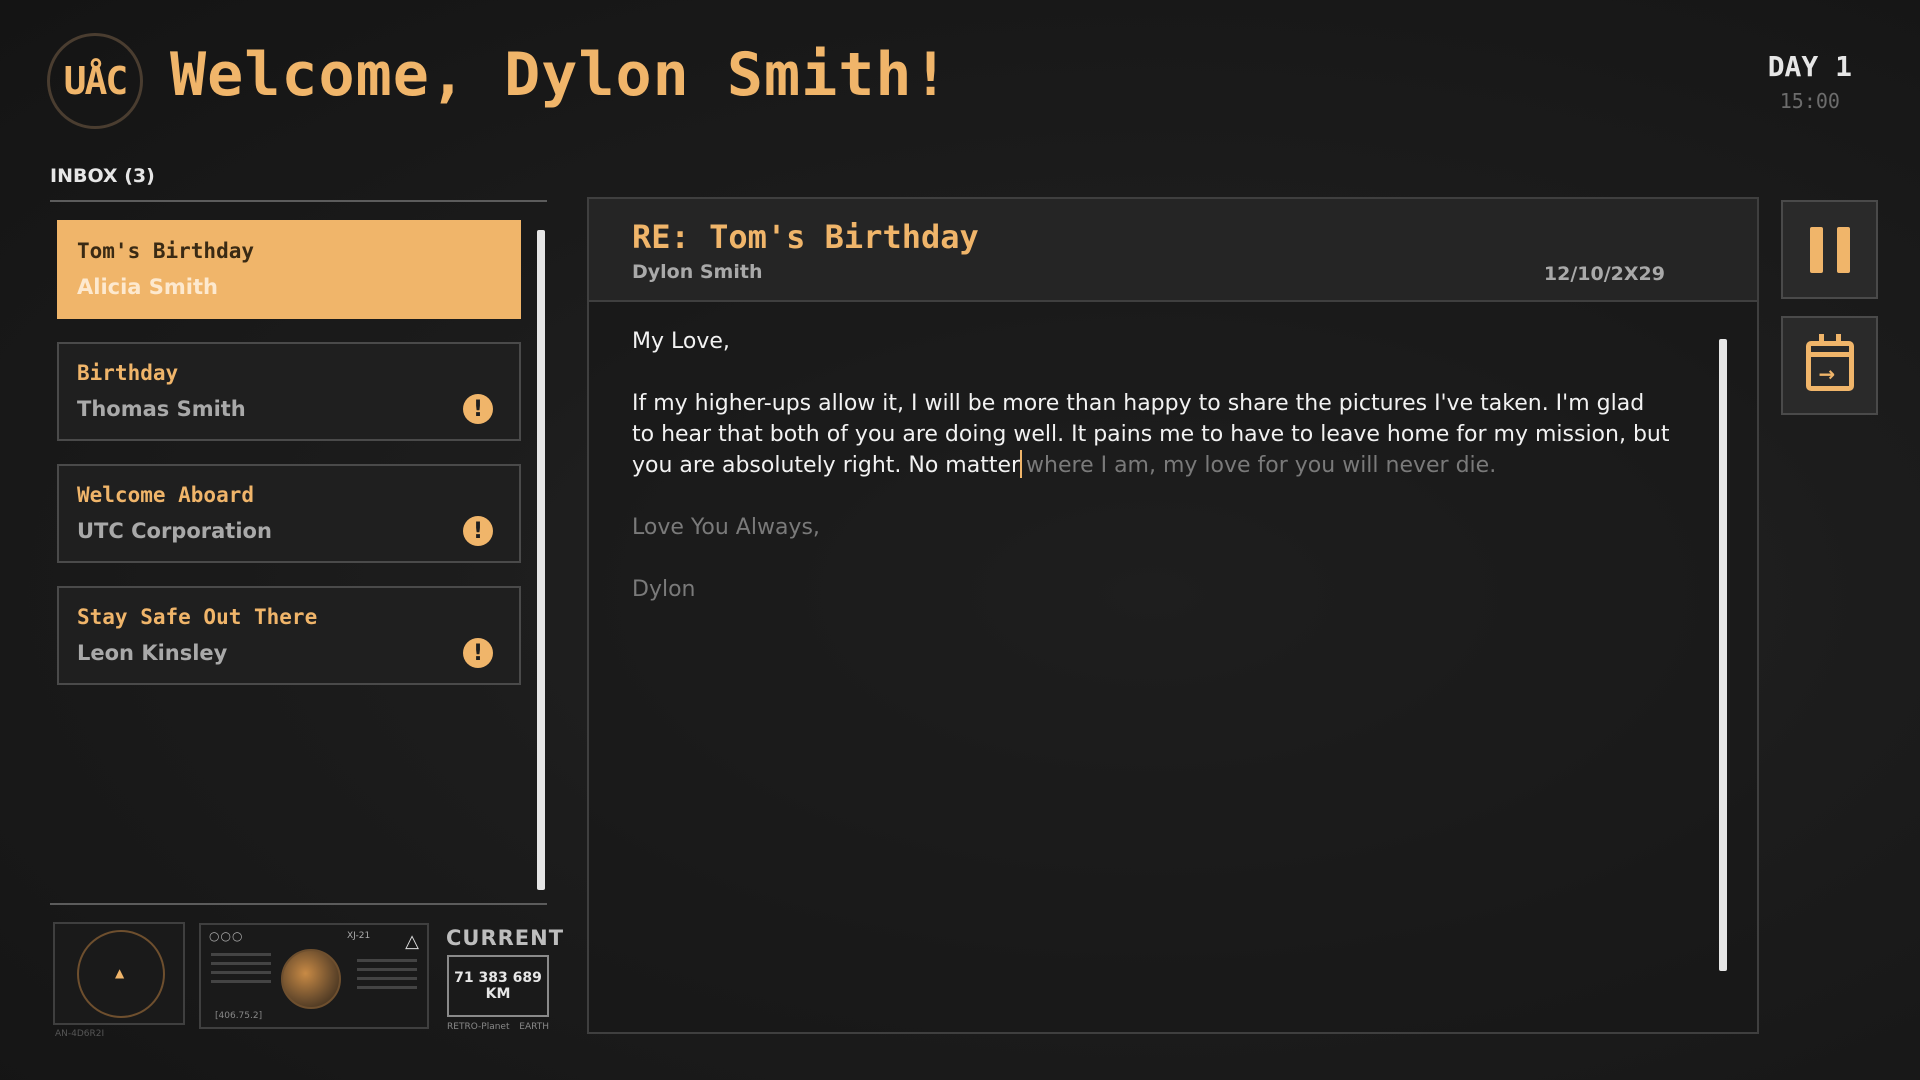  What do you see at coordinates (289, 391) in the screenshot?
I see `mail-item-birthday: Birthday Thomas Smith !` at bounding box center [289, 391].